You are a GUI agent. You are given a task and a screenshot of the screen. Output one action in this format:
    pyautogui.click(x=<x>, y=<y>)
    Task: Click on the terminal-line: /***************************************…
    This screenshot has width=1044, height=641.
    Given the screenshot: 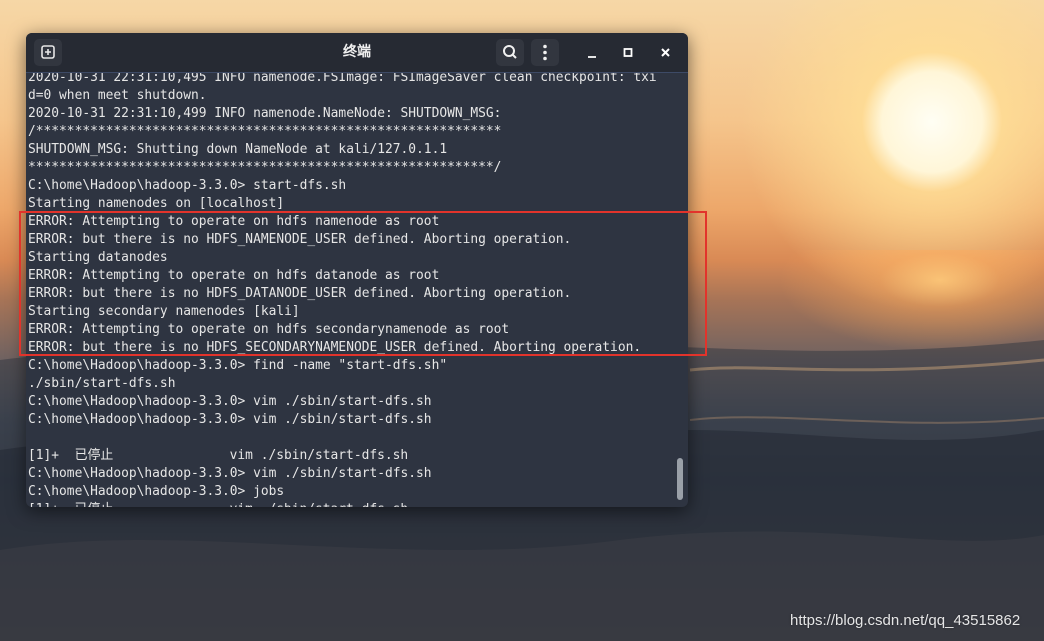 What is the action you would take?
    pyautogui.click(x=265, y=131)
    